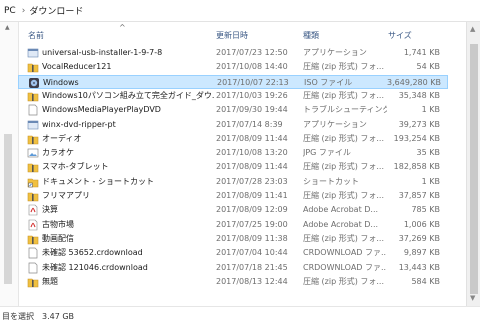 Image resolution: width=480 pixels, height=326 pixels. What do you see at coordinates (58, 316) in the screenshot?
I see `selection-size: 3.47 GB` at bounding box center [58, 316].